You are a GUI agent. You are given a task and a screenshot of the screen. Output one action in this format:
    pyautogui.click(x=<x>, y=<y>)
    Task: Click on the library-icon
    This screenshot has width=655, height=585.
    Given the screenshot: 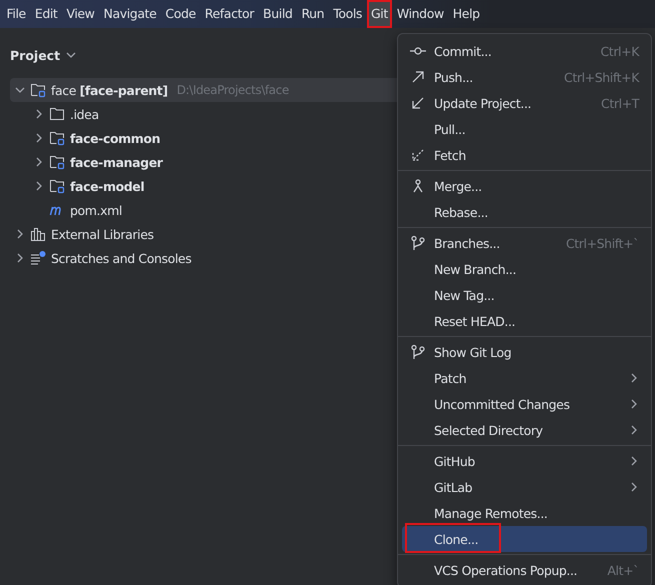 What is the action you would take?
    pyautogui.click(x=38, y=234)
    